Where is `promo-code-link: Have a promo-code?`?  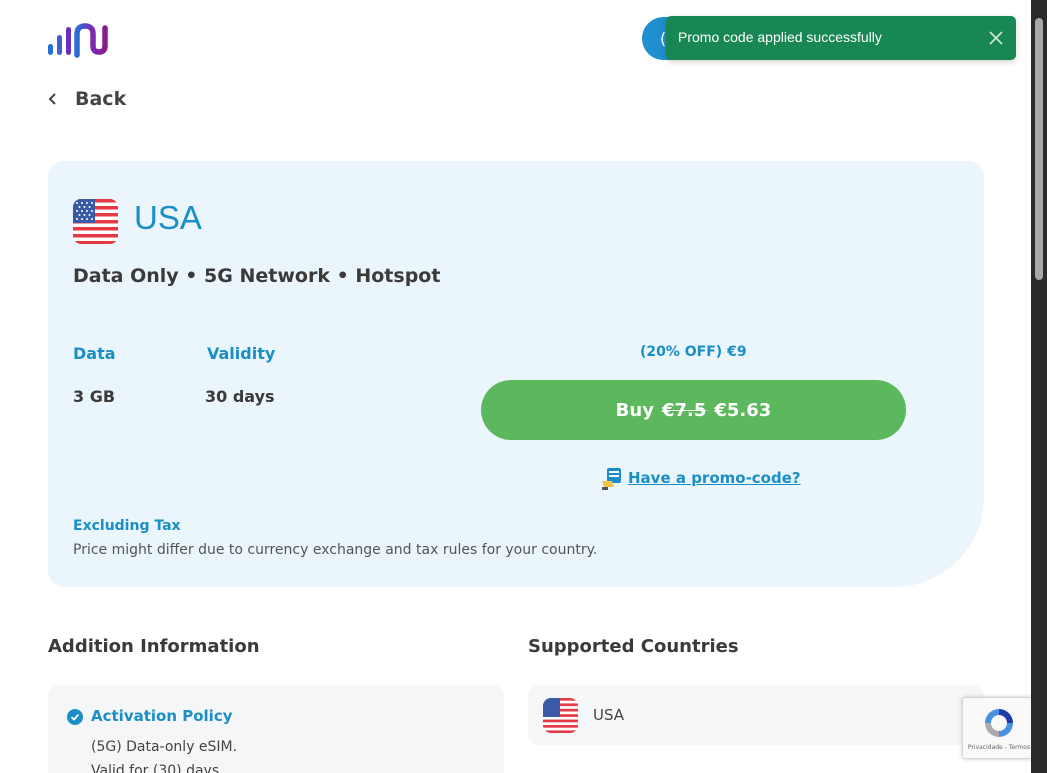 promo-code-link: Have a promo-code? is located at coordinates (700, 478).